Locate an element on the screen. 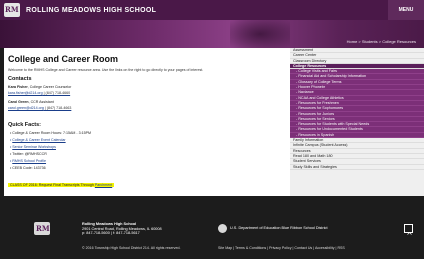 This screenshot has width=424, height=259. menu-button: MENU is located at coordinates (406, 10).